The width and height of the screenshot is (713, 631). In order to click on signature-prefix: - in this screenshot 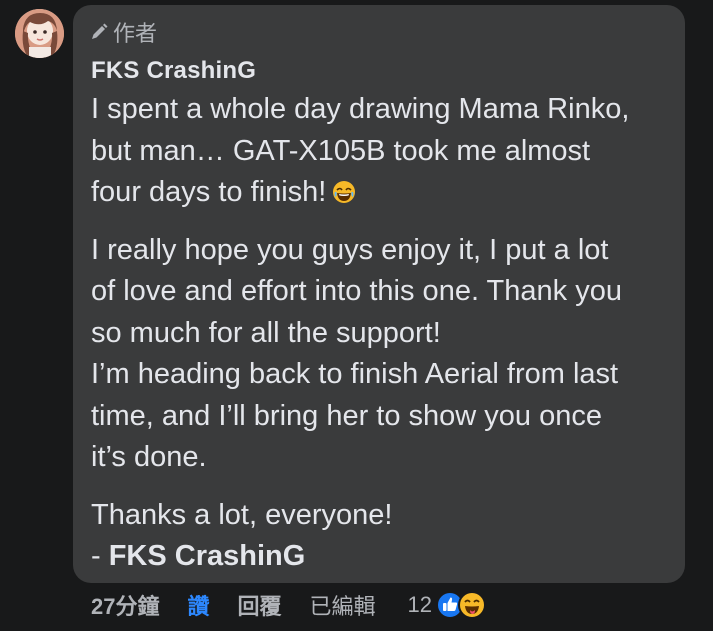, I will do `click(100, 556)`.